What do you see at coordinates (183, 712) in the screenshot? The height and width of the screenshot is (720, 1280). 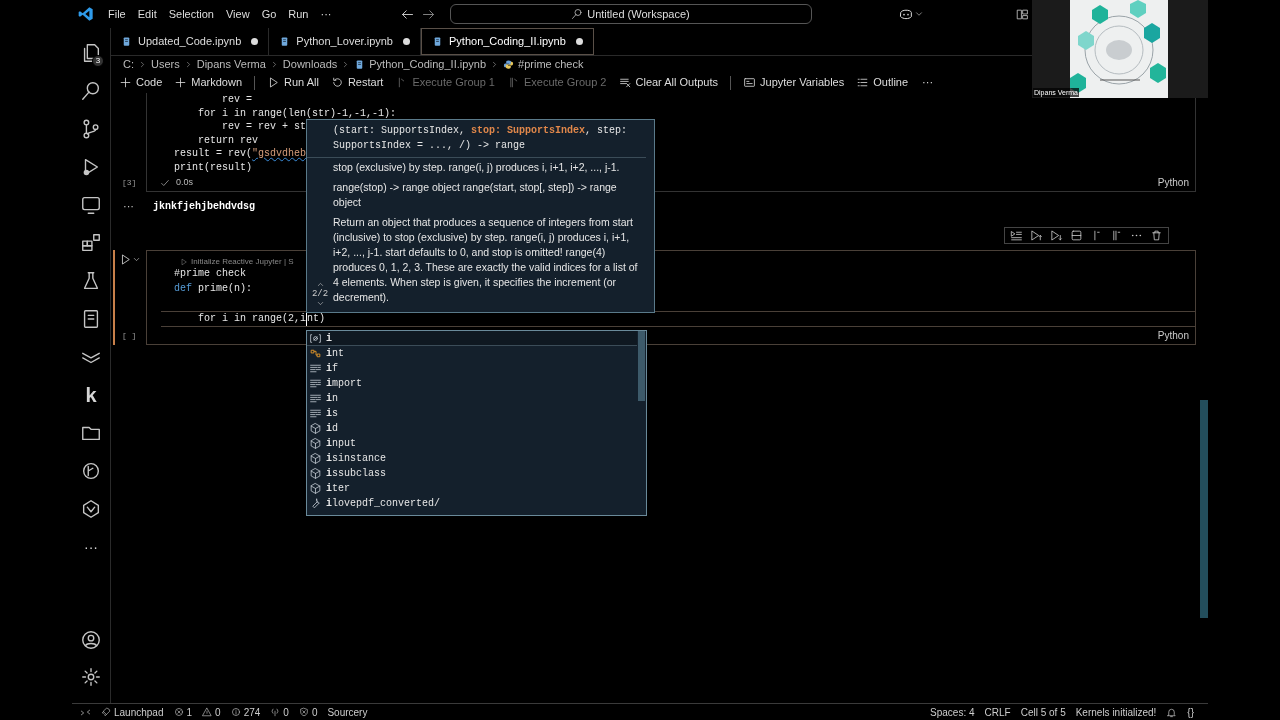 I see `status-item: 1` at bounding box center [183, 712].